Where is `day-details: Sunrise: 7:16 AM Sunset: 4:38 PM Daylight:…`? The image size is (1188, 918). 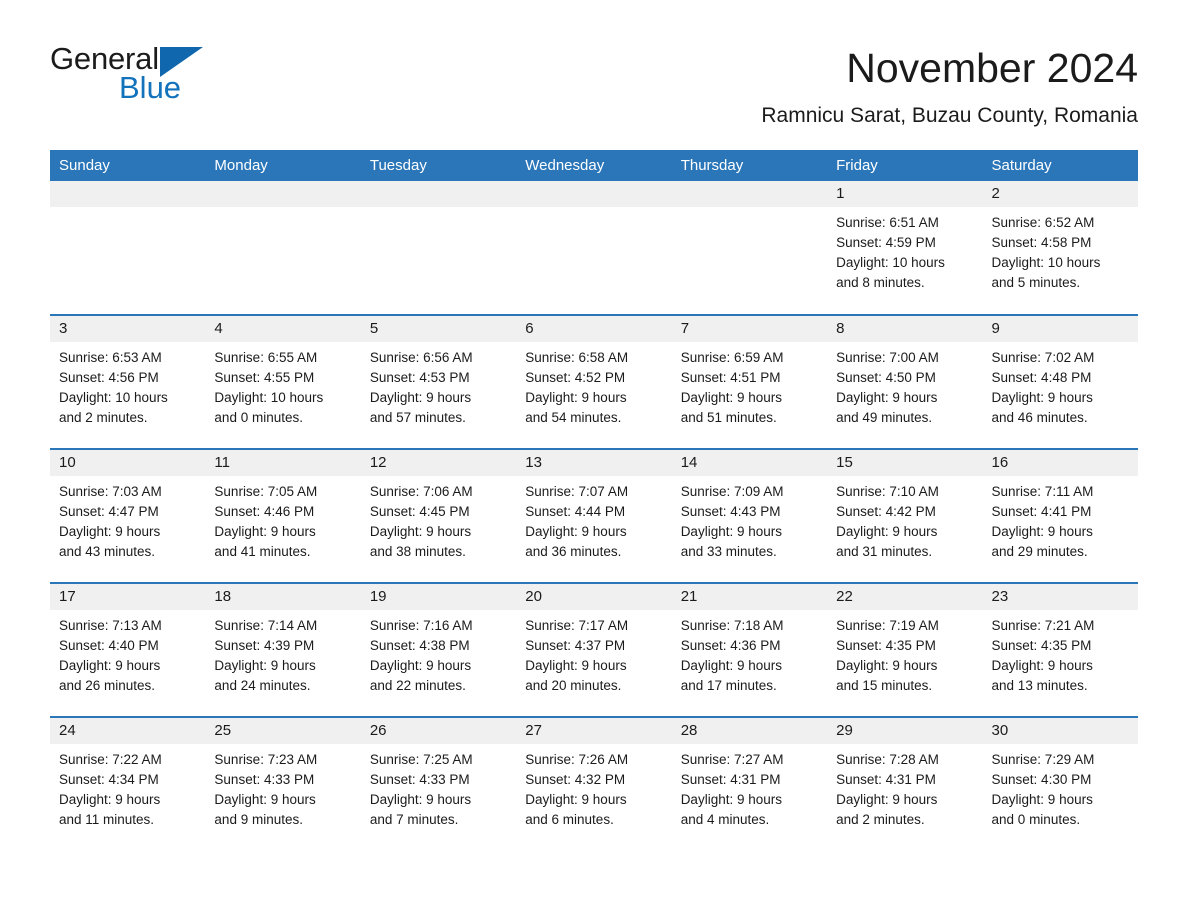 day-details: Sunrise: 7:16 AM Sunset: 4:38 PM Daylight:… is located at coordinates (438, 653).